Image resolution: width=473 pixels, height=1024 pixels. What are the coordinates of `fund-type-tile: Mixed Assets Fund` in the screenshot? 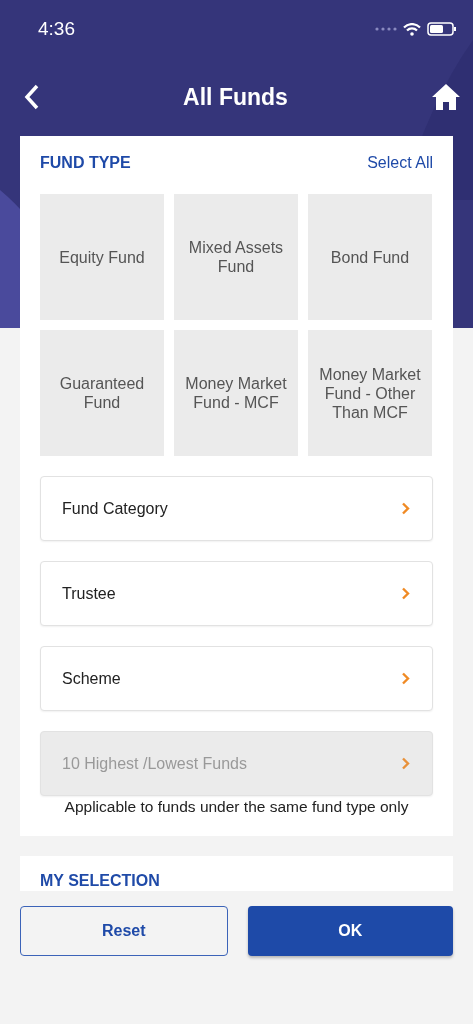 It's located at (236, 257).